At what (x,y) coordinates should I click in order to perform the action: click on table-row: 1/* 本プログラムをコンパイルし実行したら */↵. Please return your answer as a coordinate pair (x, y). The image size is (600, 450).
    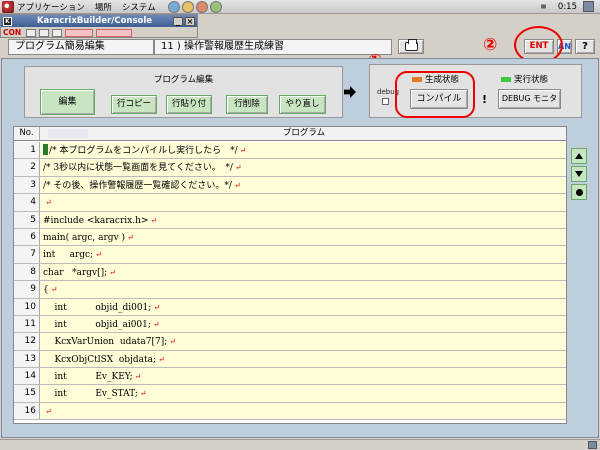
    Looking at the image, I should click on (290, 151).